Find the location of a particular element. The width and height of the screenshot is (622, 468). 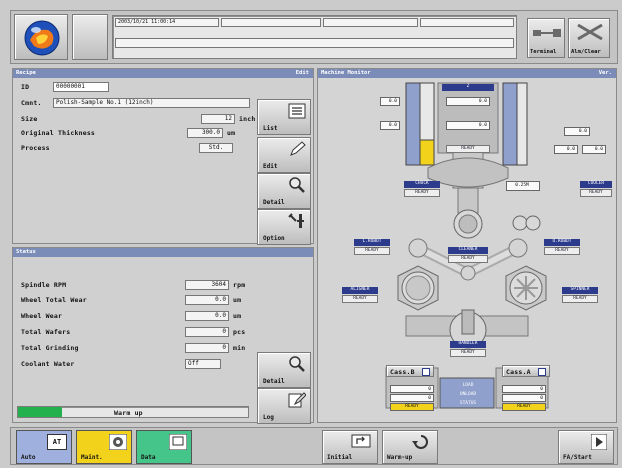

cassette-b-status: READY is located at coordinates (412, 407).